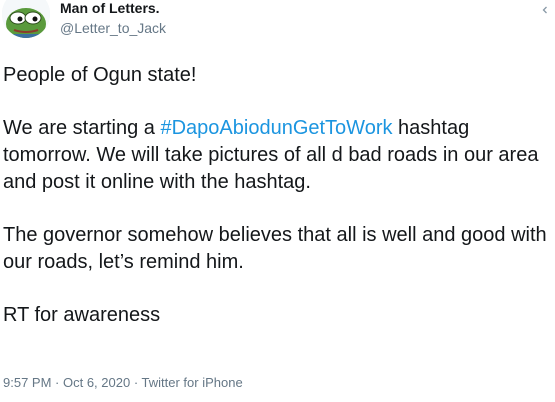 The image size is (555, 402). What do you see at coordinates (82, 315) in the screenshot?
I see `tweet-paragraph: RT for awareness` at bounding box center [82, 315].